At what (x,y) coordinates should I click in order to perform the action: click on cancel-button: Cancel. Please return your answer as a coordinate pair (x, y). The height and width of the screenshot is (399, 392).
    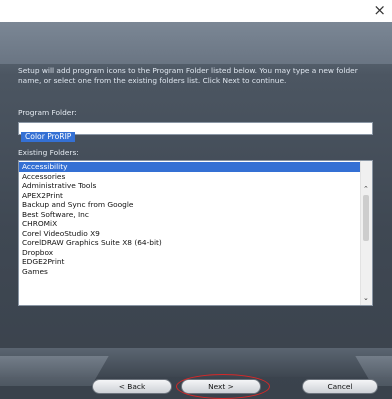
    Looking at the image, I should click on (340, 386).